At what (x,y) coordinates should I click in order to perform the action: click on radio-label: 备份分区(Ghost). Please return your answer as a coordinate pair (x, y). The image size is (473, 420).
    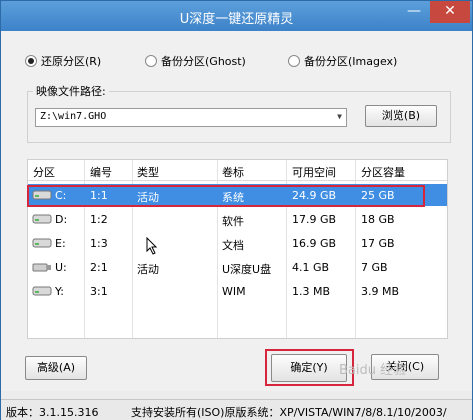
    Looking at the image, I should click on (203, 61).